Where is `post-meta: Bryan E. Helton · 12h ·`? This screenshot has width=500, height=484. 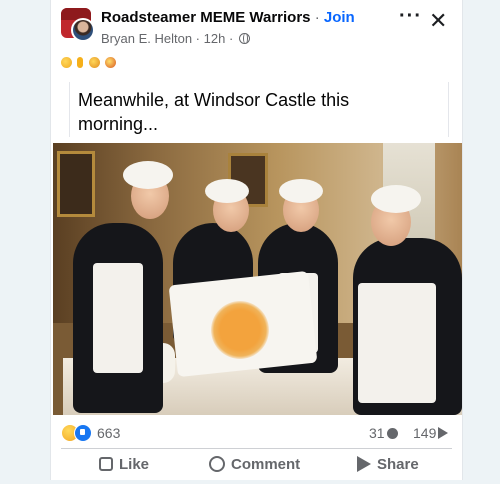
post-meta: Bryan E. Helton · 12h · is located at coordinates (175, 38).